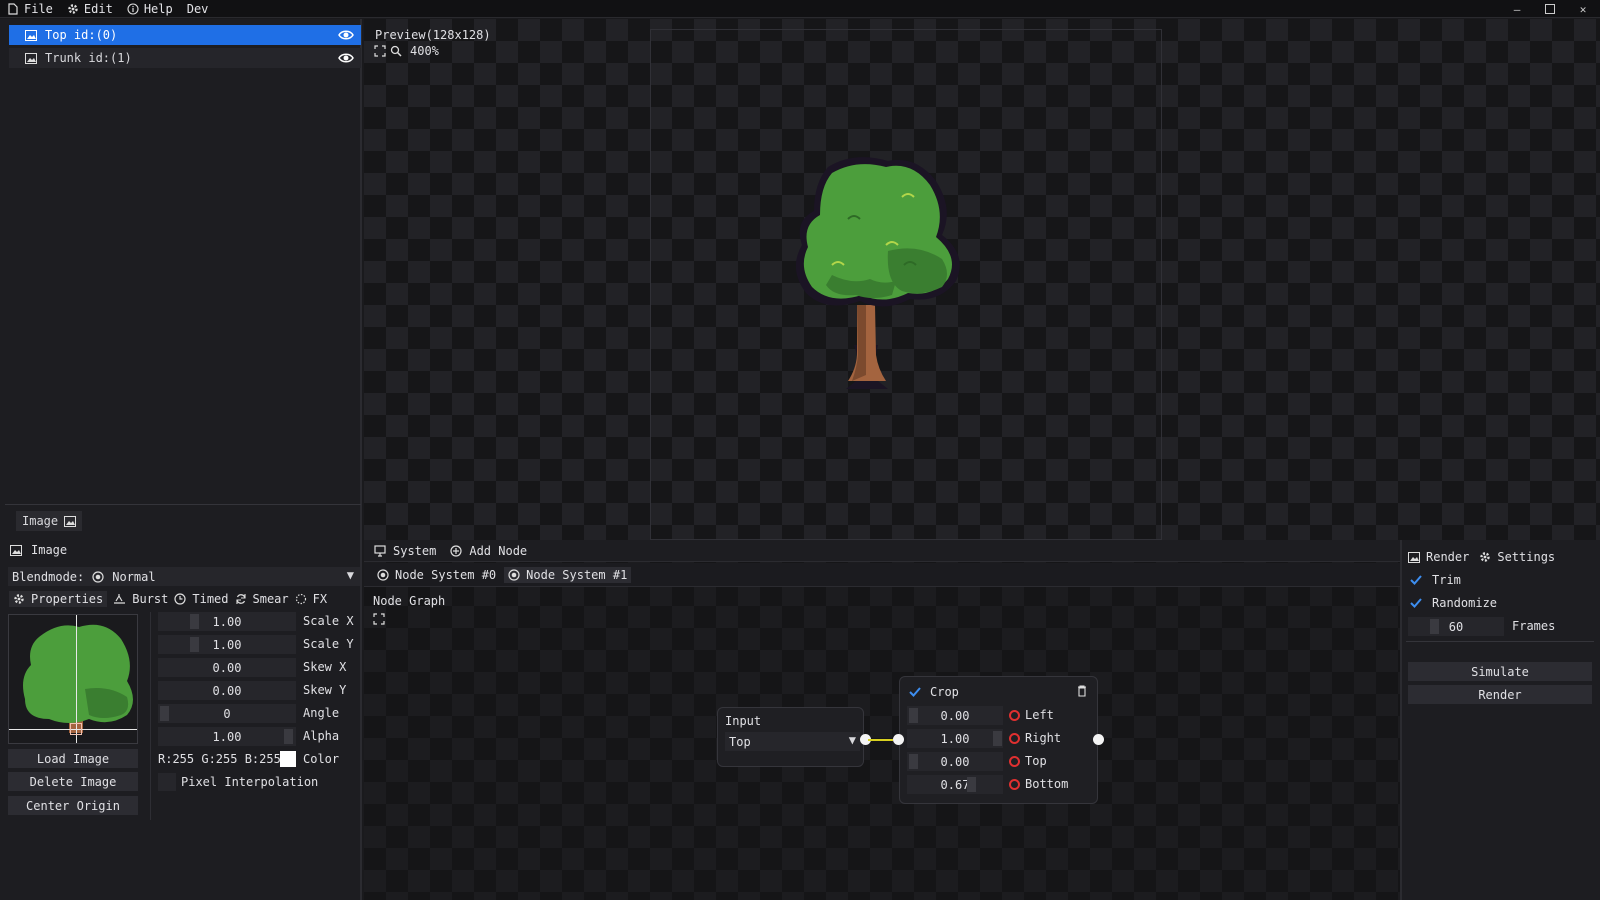 This screenshot has width=1600, height=900. I want to click on system-menu: System, so click(405, 551).